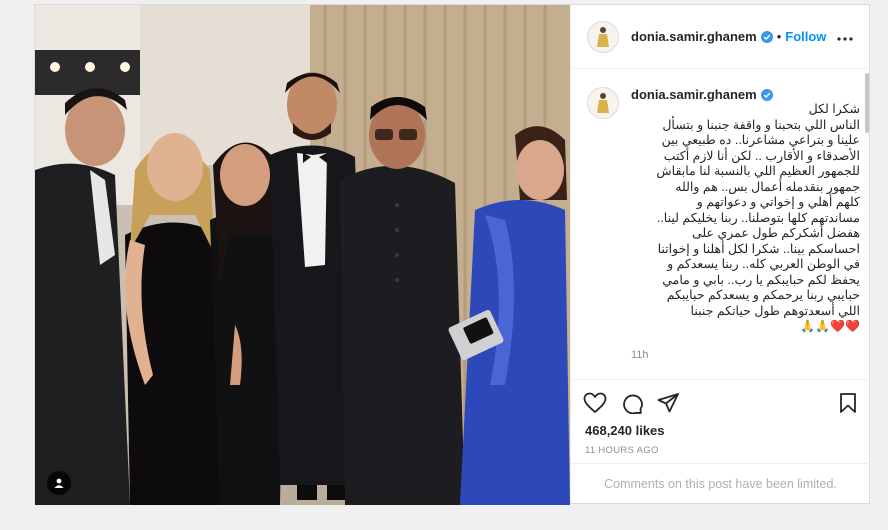 This screenshot has width=888, height=530. Describe the element at coordinates (867, 103) in the screenshot. I see `caption-scrollbar` at that location.